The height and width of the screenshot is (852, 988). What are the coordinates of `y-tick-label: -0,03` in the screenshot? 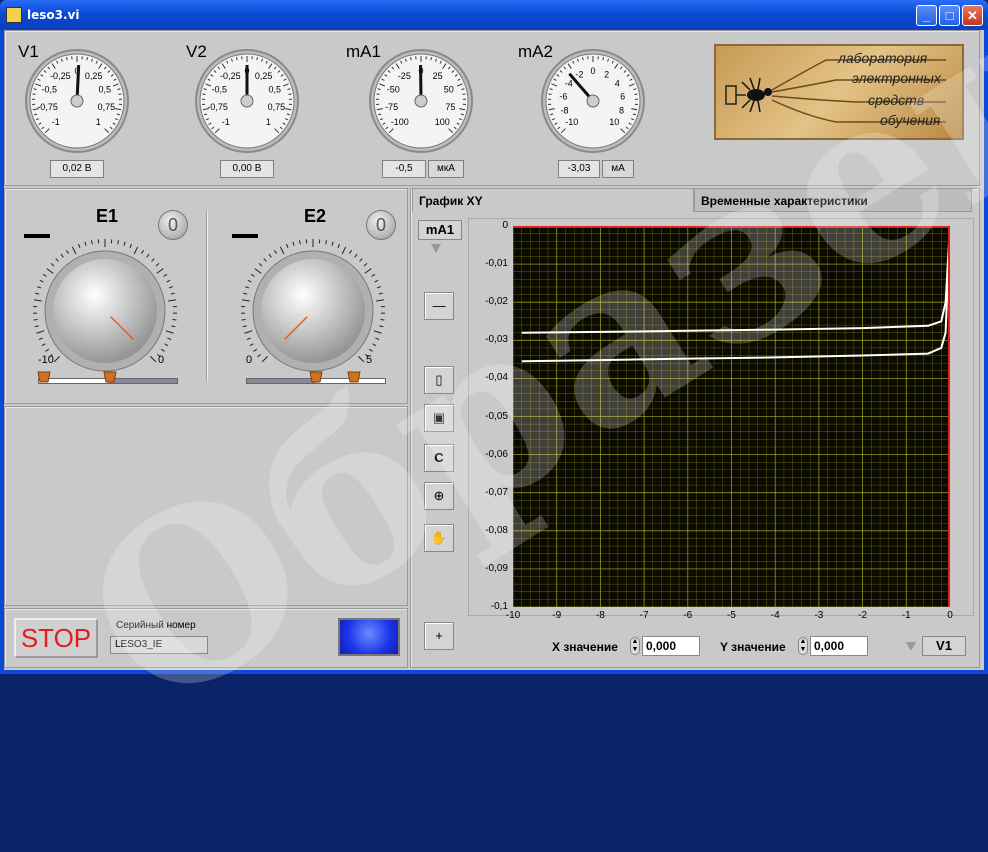 It's located at (486, 339).